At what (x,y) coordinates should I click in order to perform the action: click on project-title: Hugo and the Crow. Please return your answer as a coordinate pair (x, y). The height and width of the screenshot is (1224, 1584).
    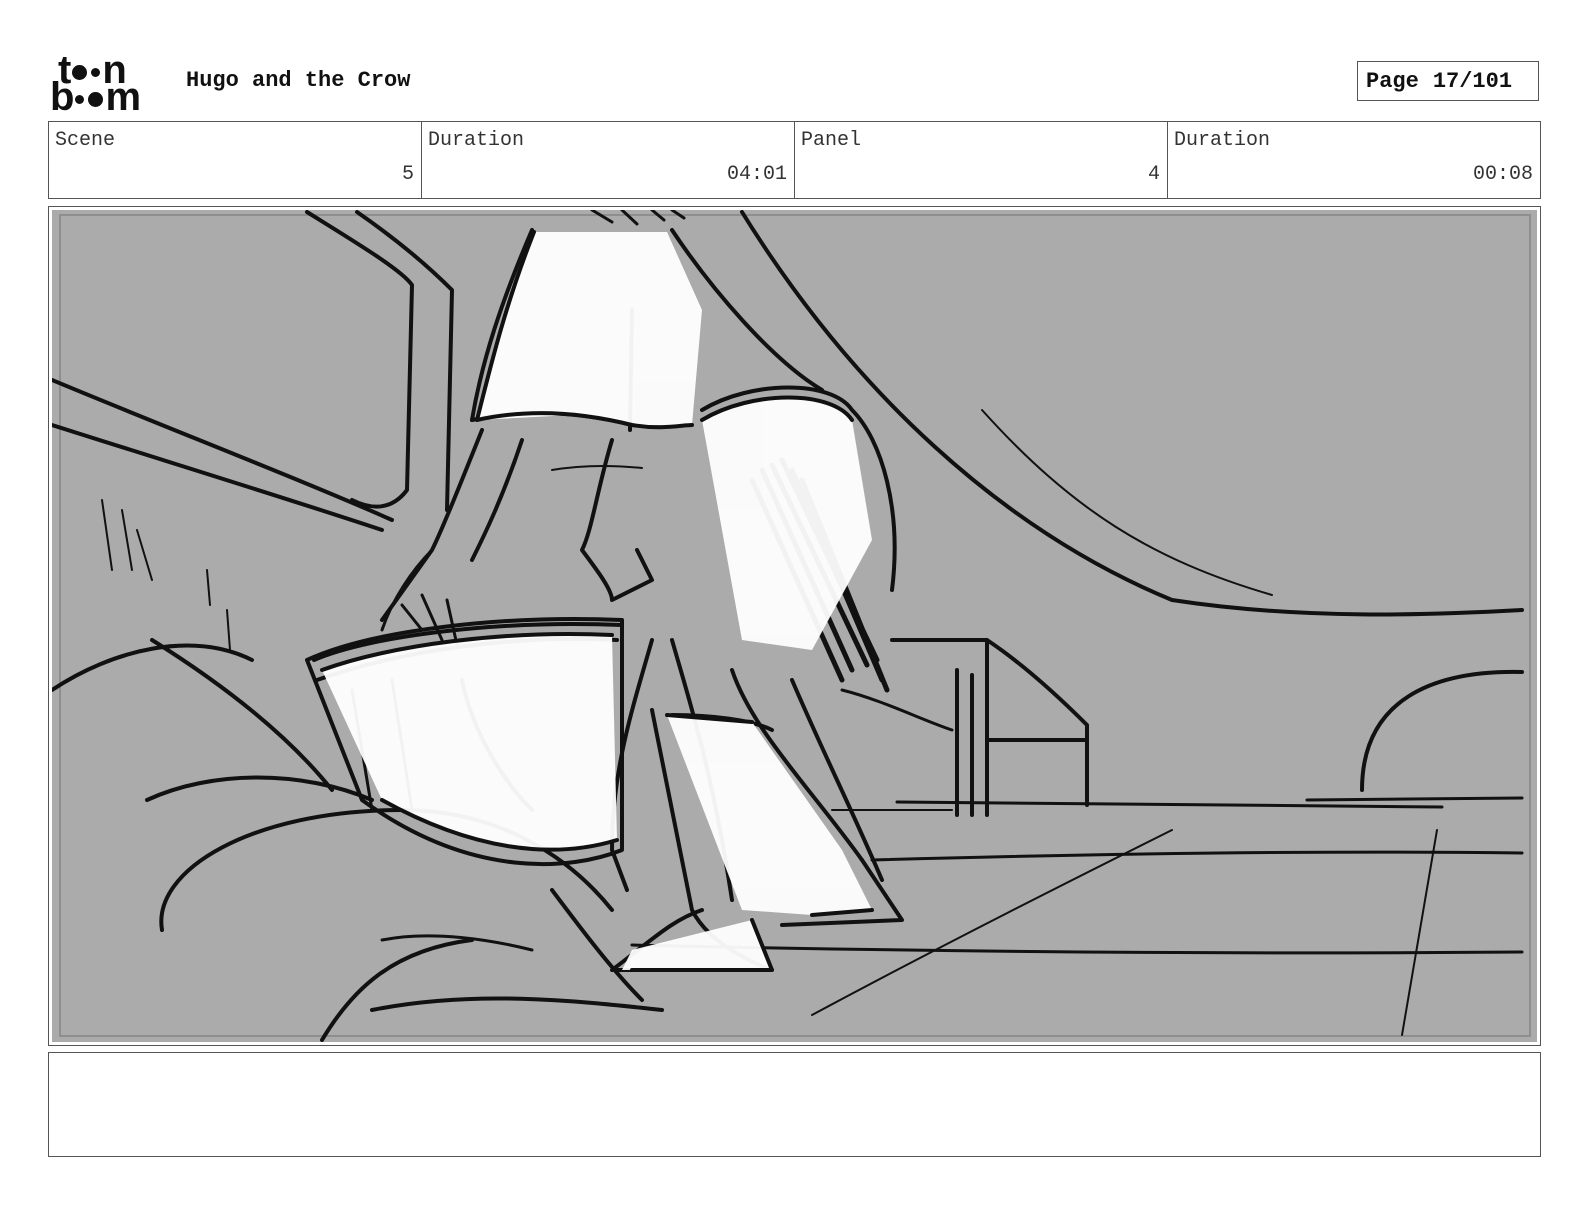
    Looking at the image, I should click on (298, 80).